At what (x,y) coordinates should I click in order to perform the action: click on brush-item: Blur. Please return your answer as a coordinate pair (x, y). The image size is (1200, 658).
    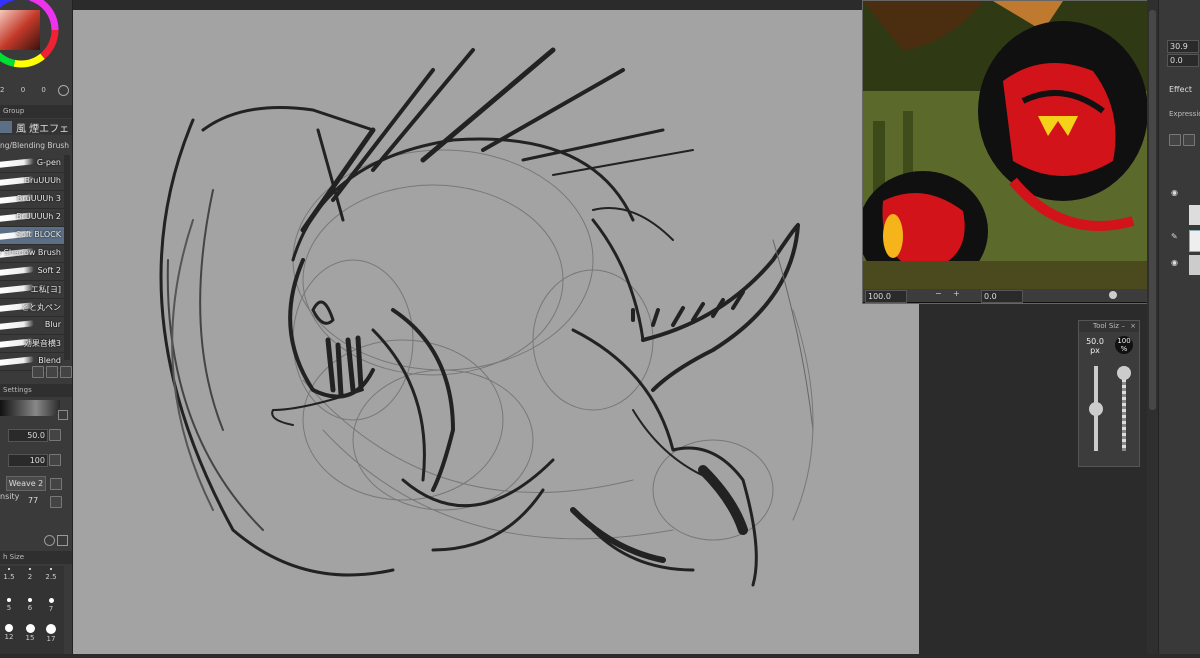
    Looking at the image, I should click on (32, 326).